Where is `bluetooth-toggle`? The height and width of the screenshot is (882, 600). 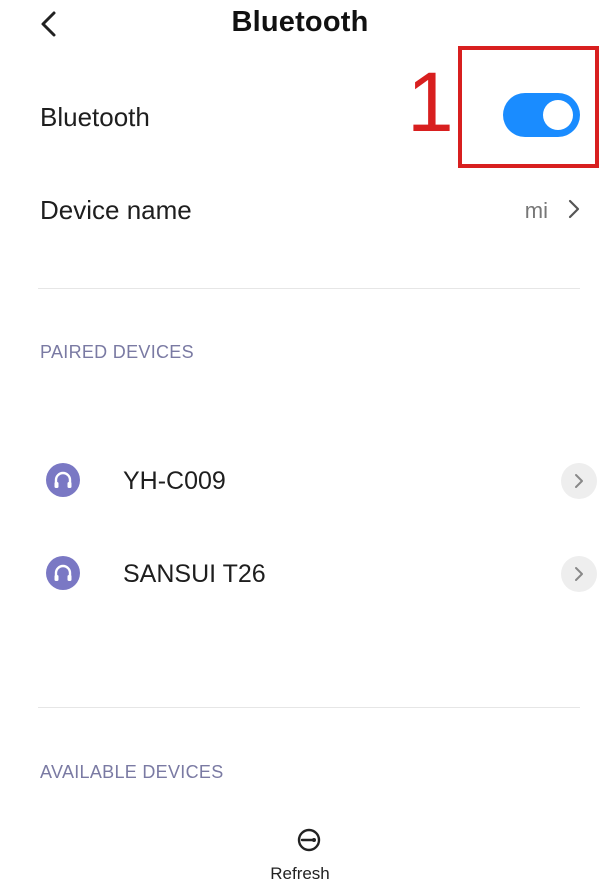
bluetooth-toggle is located at coordinates (541, 115).